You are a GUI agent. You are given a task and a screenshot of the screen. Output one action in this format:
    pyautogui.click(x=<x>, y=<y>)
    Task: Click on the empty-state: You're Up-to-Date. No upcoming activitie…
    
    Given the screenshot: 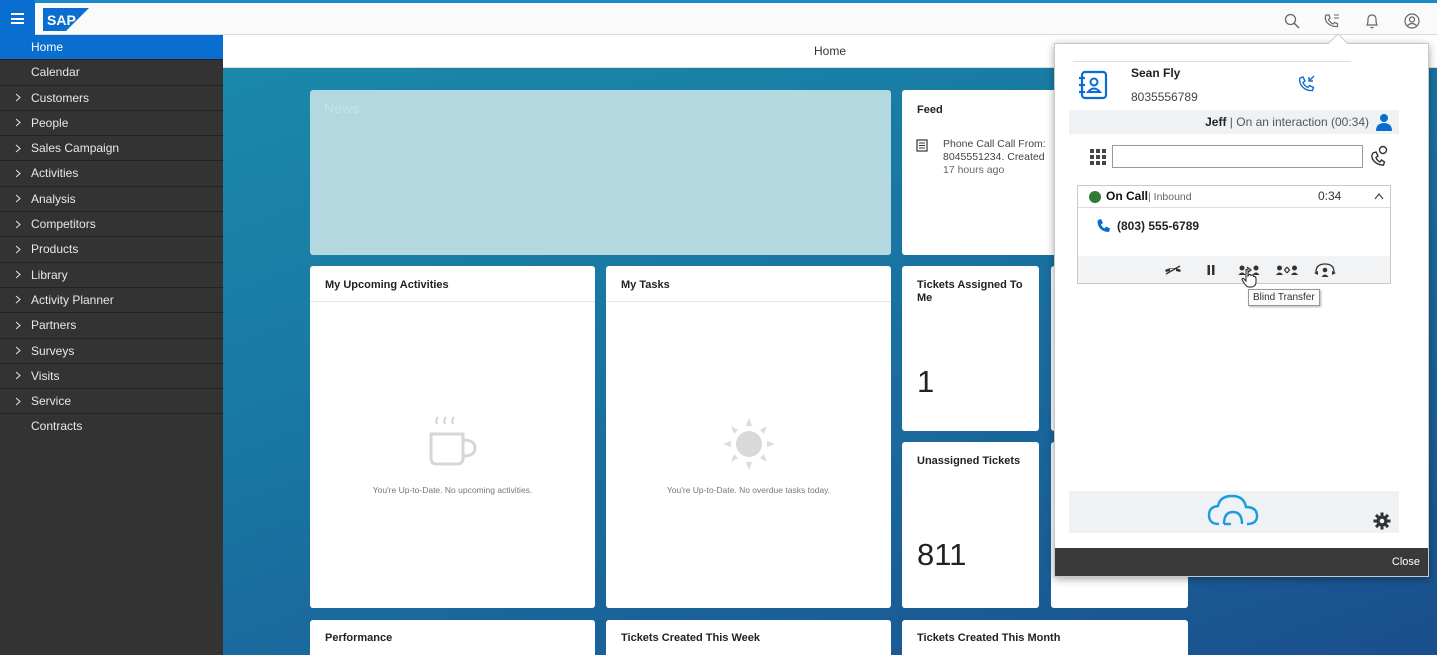 What is the action you would take?
    pyautogui.click(x=452, y=455)
    